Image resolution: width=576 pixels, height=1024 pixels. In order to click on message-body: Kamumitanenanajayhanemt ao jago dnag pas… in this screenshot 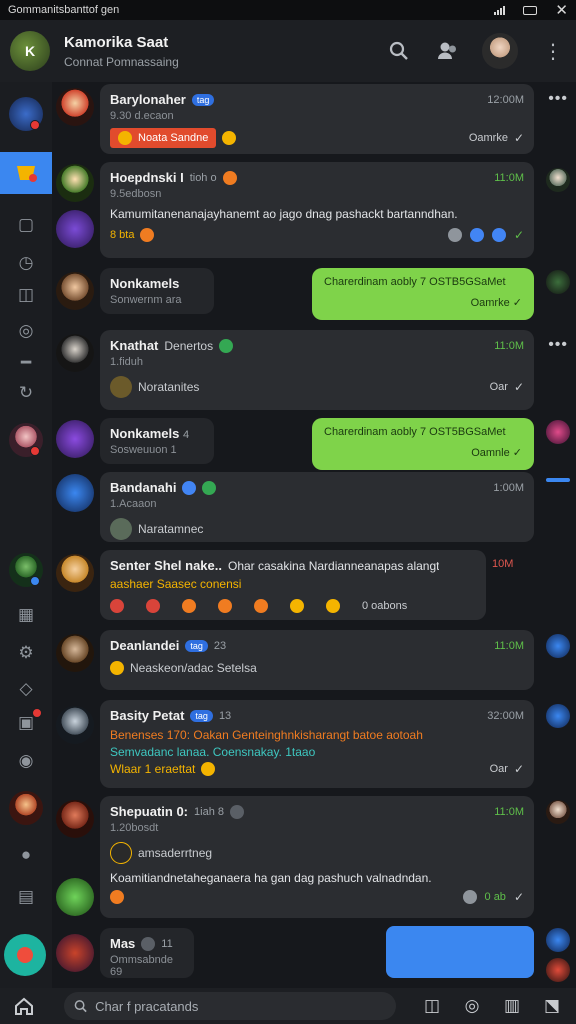, I will do `click(284, 214)`.